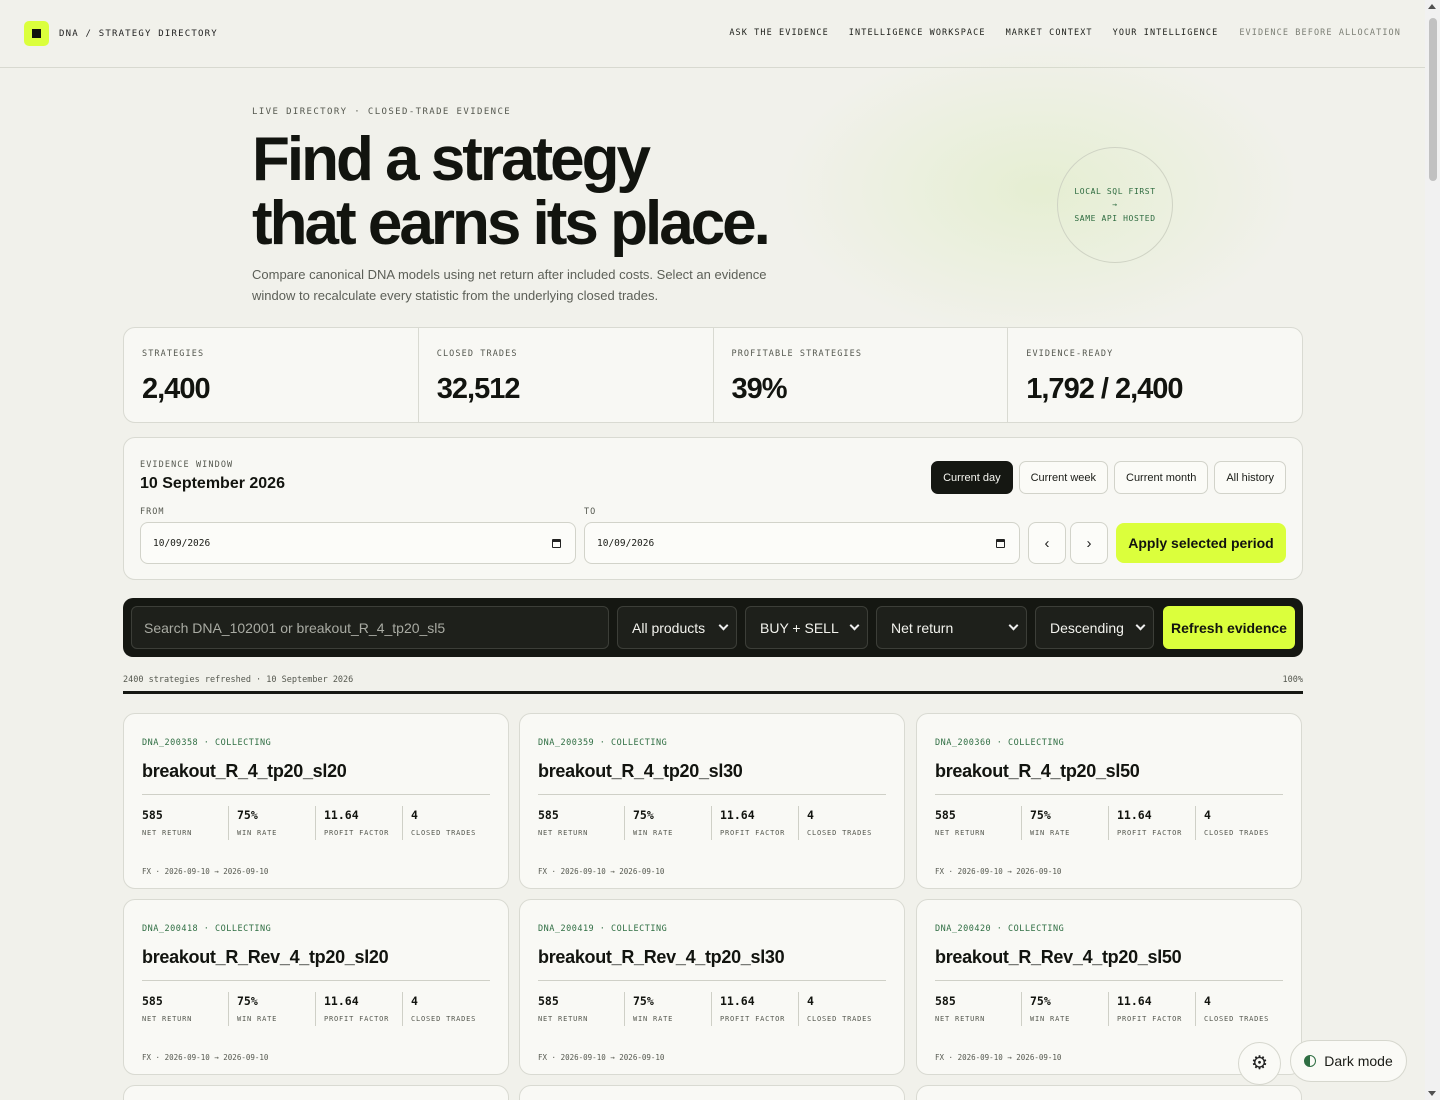 This screenshot has height=1100, width=1440. I want to click on order-select-value: Descending, so click(1087, 627).